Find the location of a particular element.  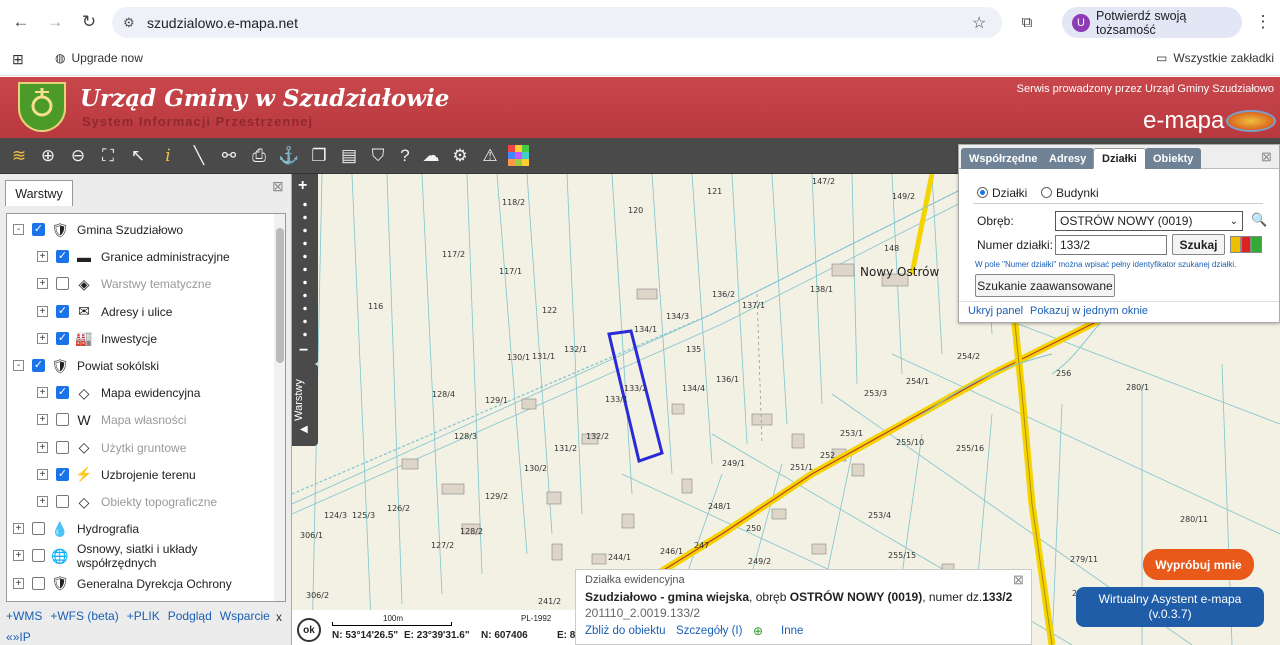

parcel-label: 255/15 is located at coordinates (902, 555).